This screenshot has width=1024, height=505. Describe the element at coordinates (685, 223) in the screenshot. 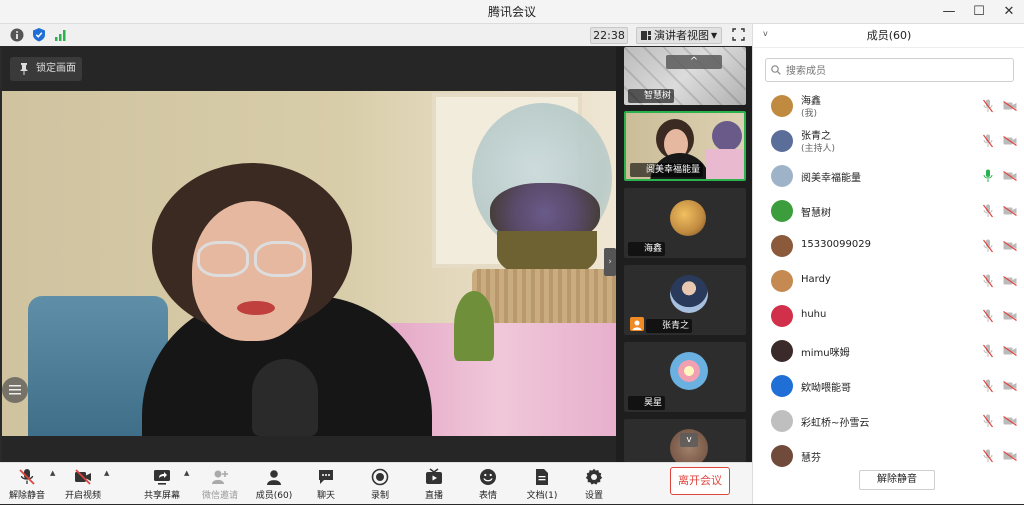

I see `video-thumb: 海鑫` at that location.